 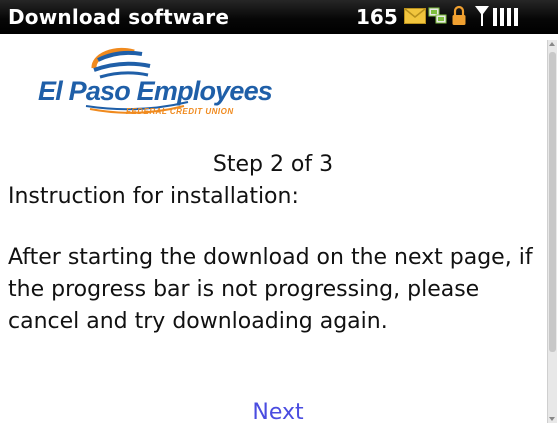 I want to click on envelope-icon, so click(x=415, y=18).